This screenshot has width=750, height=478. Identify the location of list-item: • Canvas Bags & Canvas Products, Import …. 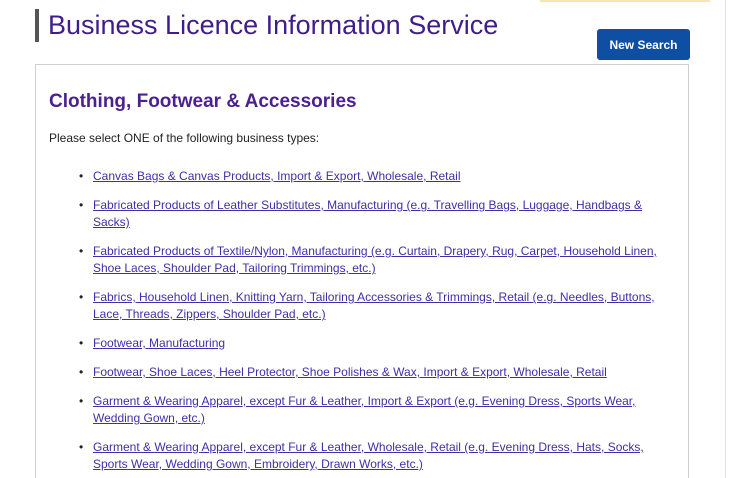
(379, 176).